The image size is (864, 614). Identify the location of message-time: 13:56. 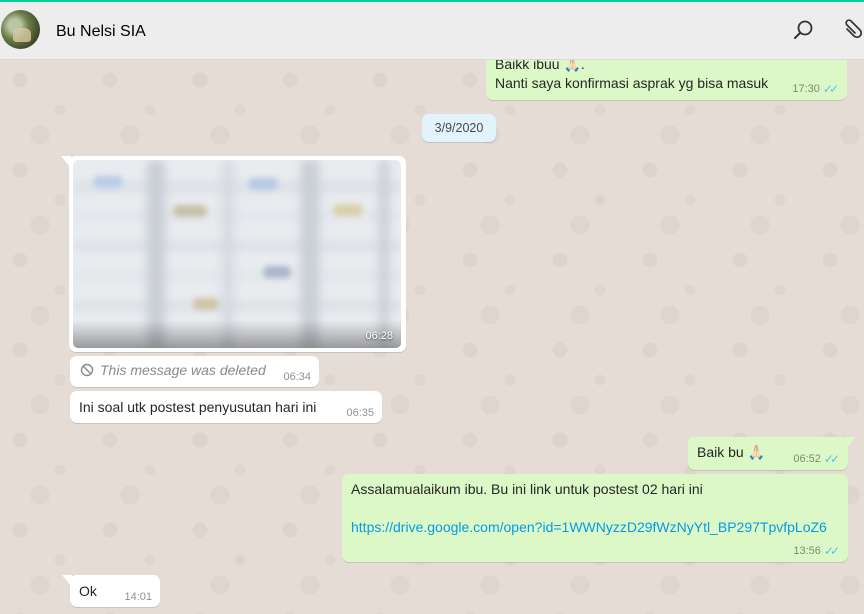
(807, 551).